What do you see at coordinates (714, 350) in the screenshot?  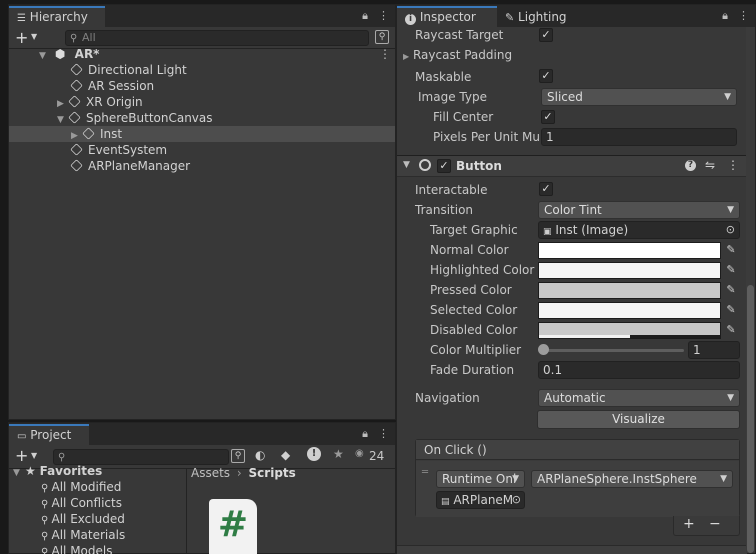 I see `color-multiplier-field: 1` at bounding box center [714, 350].